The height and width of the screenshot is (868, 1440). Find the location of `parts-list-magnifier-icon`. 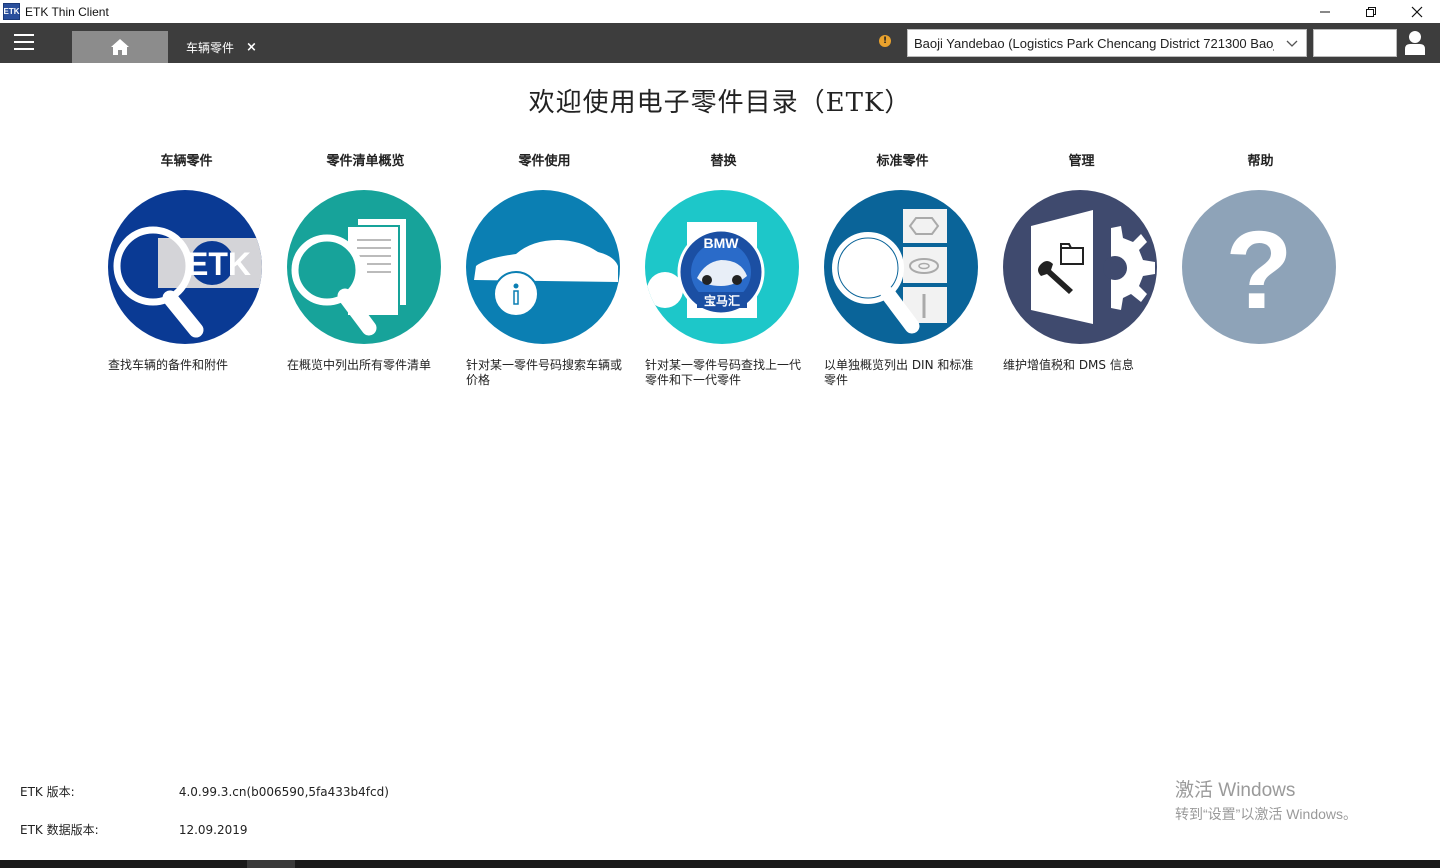

parts-list-magnifier-icon is located at coordinates (364, 267).